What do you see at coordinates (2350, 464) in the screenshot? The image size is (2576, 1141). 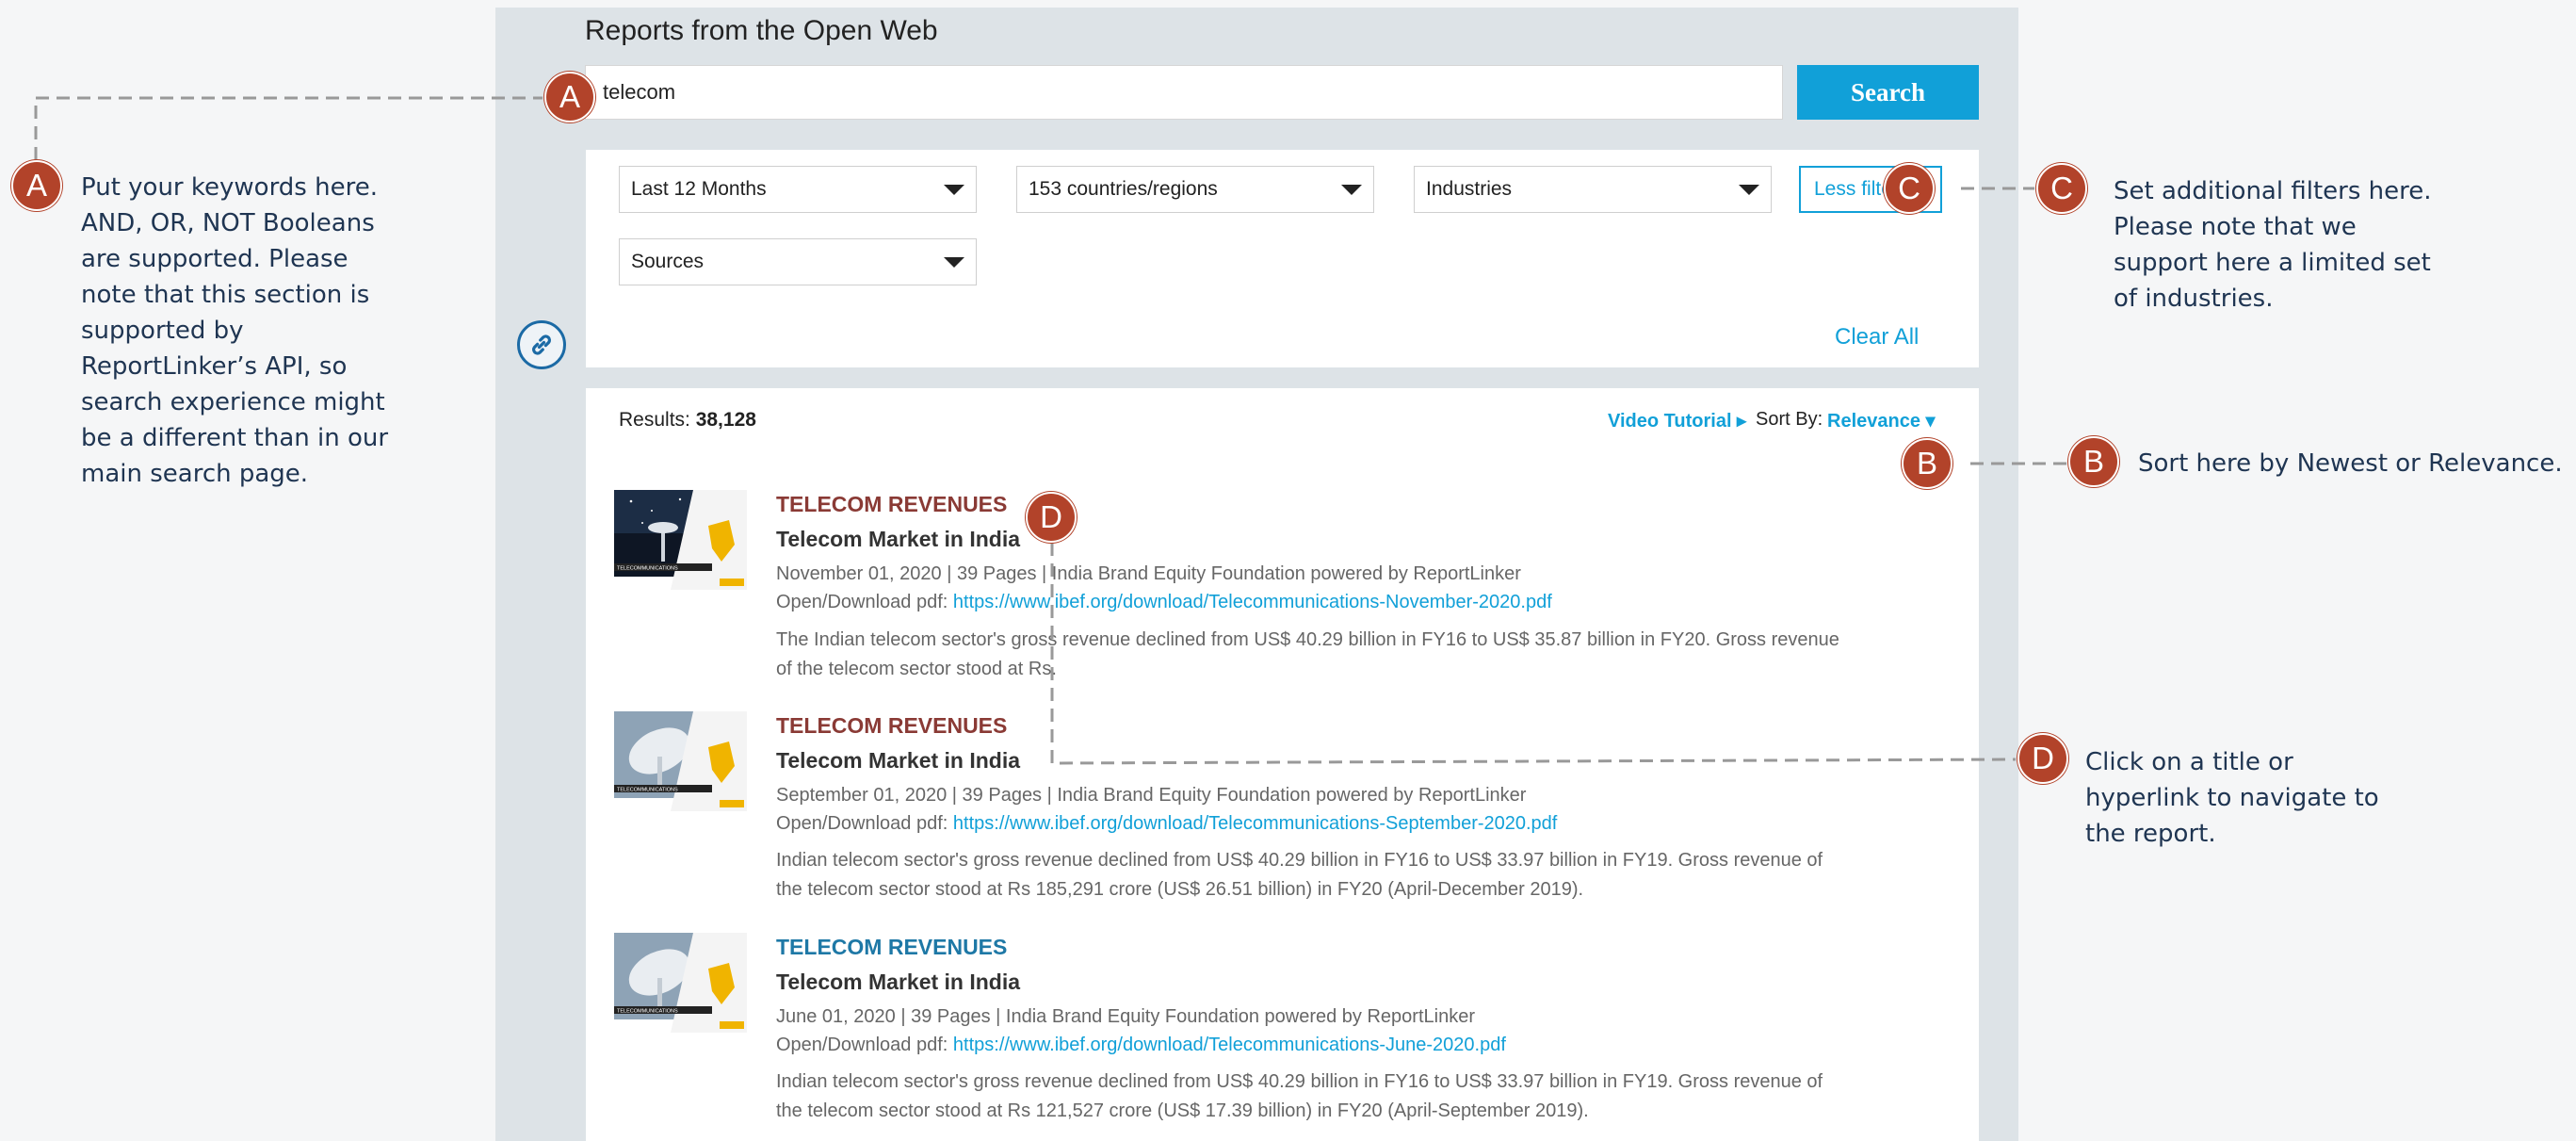 I see `annotation-note-b: Sort here by Newest or Relevance.` at bounding box center [2350, 464].